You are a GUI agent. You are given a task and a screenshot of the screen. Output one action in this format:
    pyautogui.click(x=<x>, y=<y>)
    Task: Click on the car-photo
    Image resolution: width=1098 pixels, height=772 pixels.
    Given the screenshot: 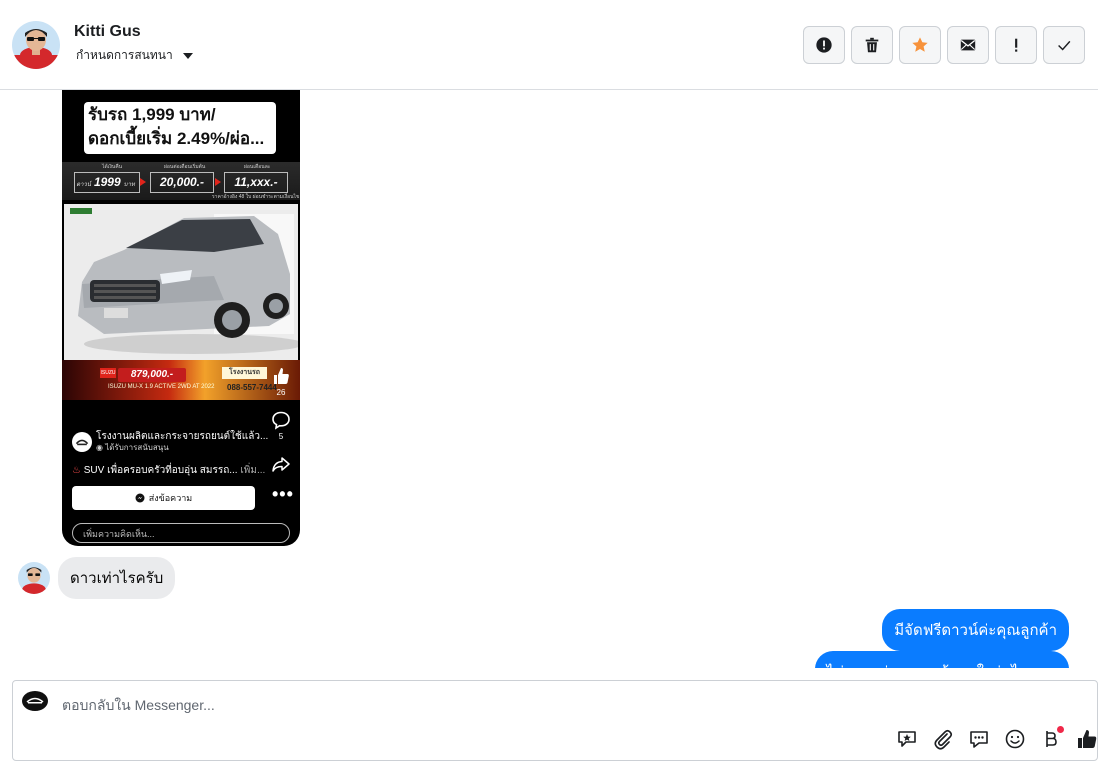 What is the action you would take?
    pyautogui.click(x=181, y=282)
    